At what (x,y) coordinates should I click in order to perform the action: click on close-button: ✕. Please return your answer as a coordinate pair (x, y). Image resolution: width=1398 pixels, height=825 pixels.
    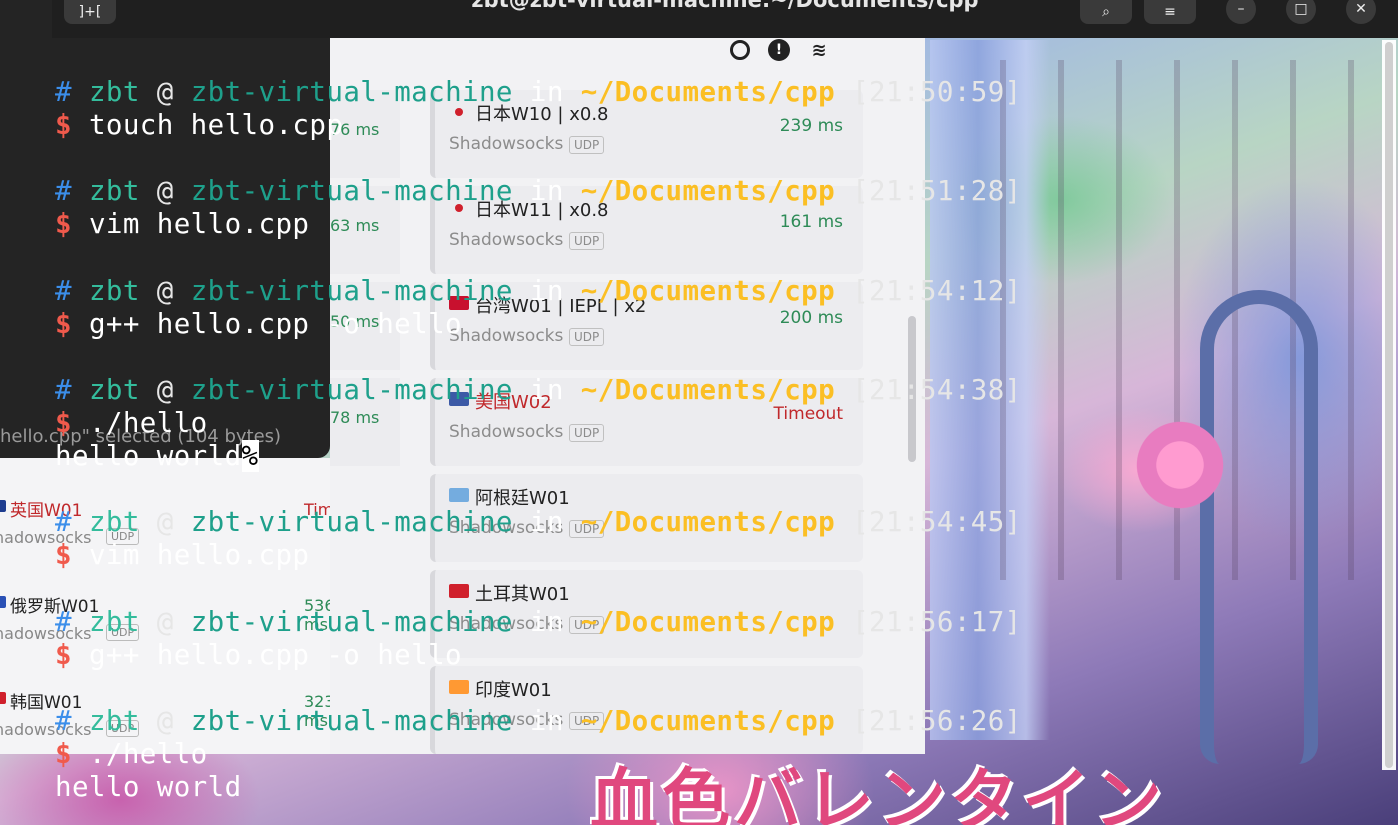
    Looking at the image, I should click on (1361, 12).